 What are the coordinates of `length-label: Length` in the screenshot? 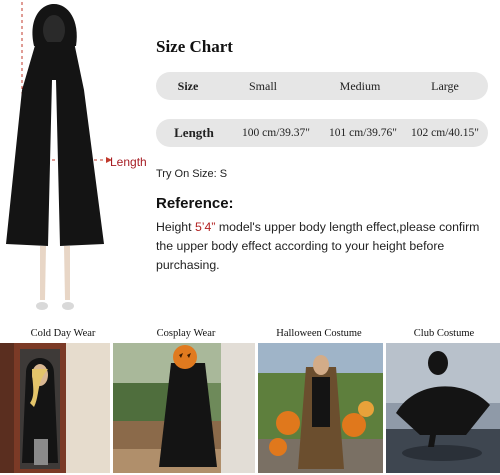 It's located at (128, 162).